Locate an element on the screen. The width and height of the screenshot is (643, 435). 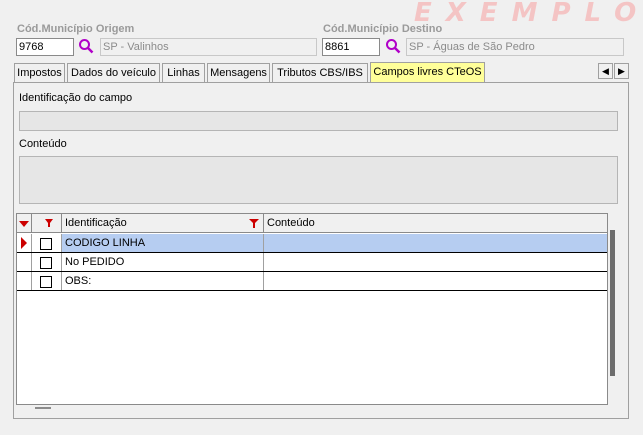
table-row: OBS: is located at coordinates (312, 281).